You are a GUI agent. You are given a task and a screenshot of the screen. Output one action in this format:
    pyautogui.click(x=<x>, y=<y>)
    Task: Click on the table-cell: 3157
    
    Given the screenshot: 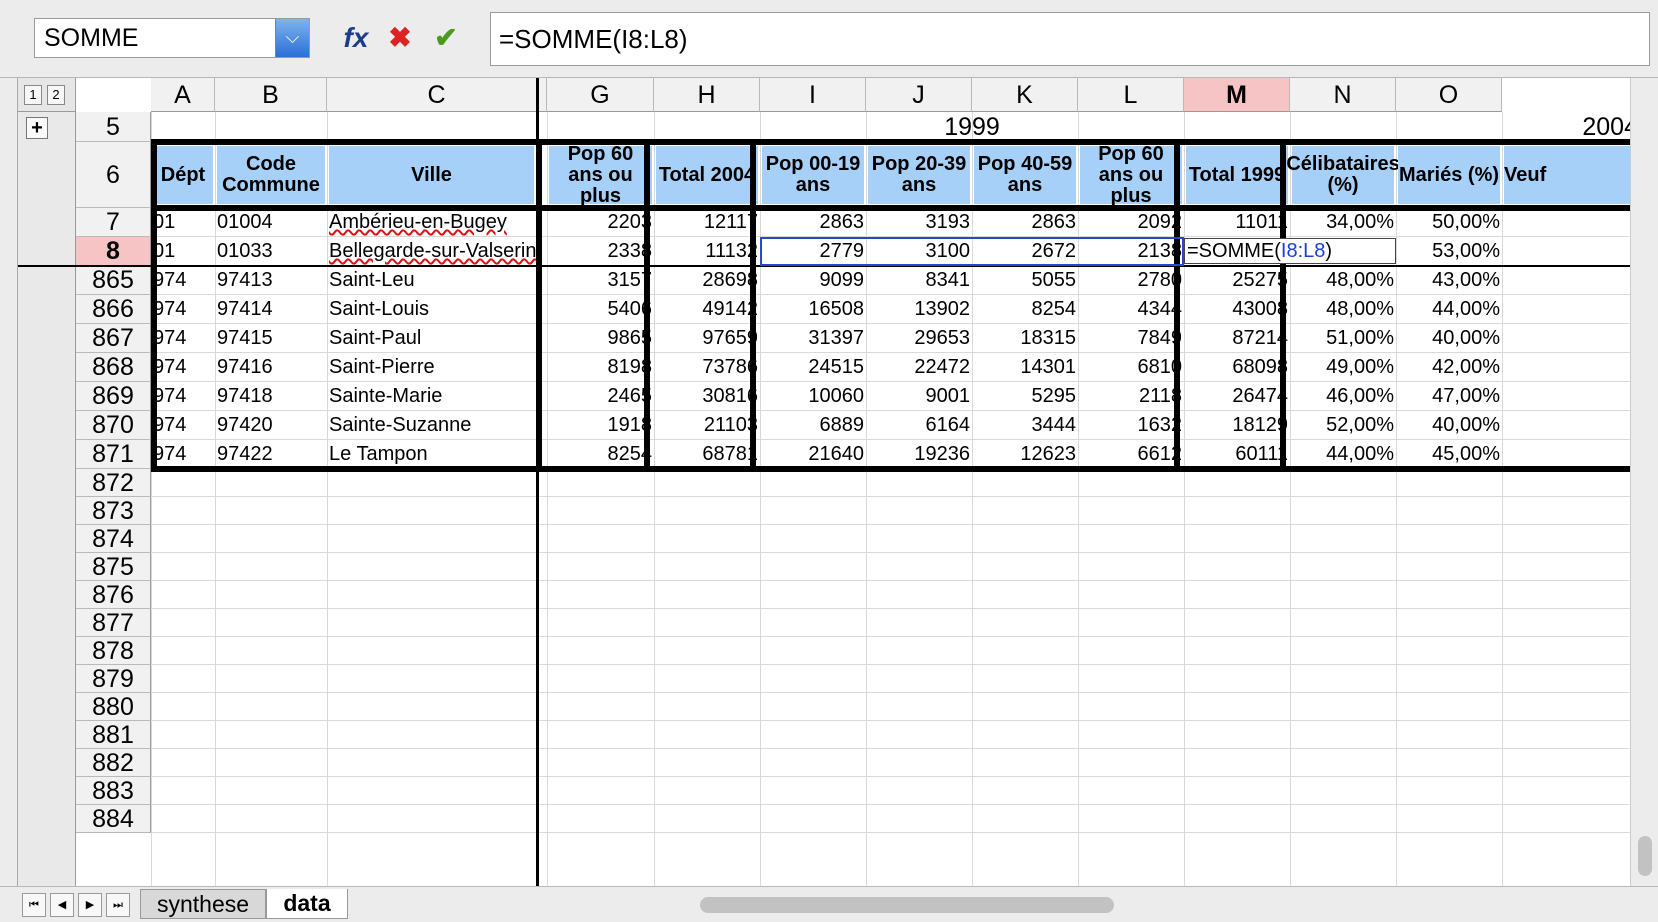 What is the action you would take?
    pyautogui.click(x=600, y=280)
    